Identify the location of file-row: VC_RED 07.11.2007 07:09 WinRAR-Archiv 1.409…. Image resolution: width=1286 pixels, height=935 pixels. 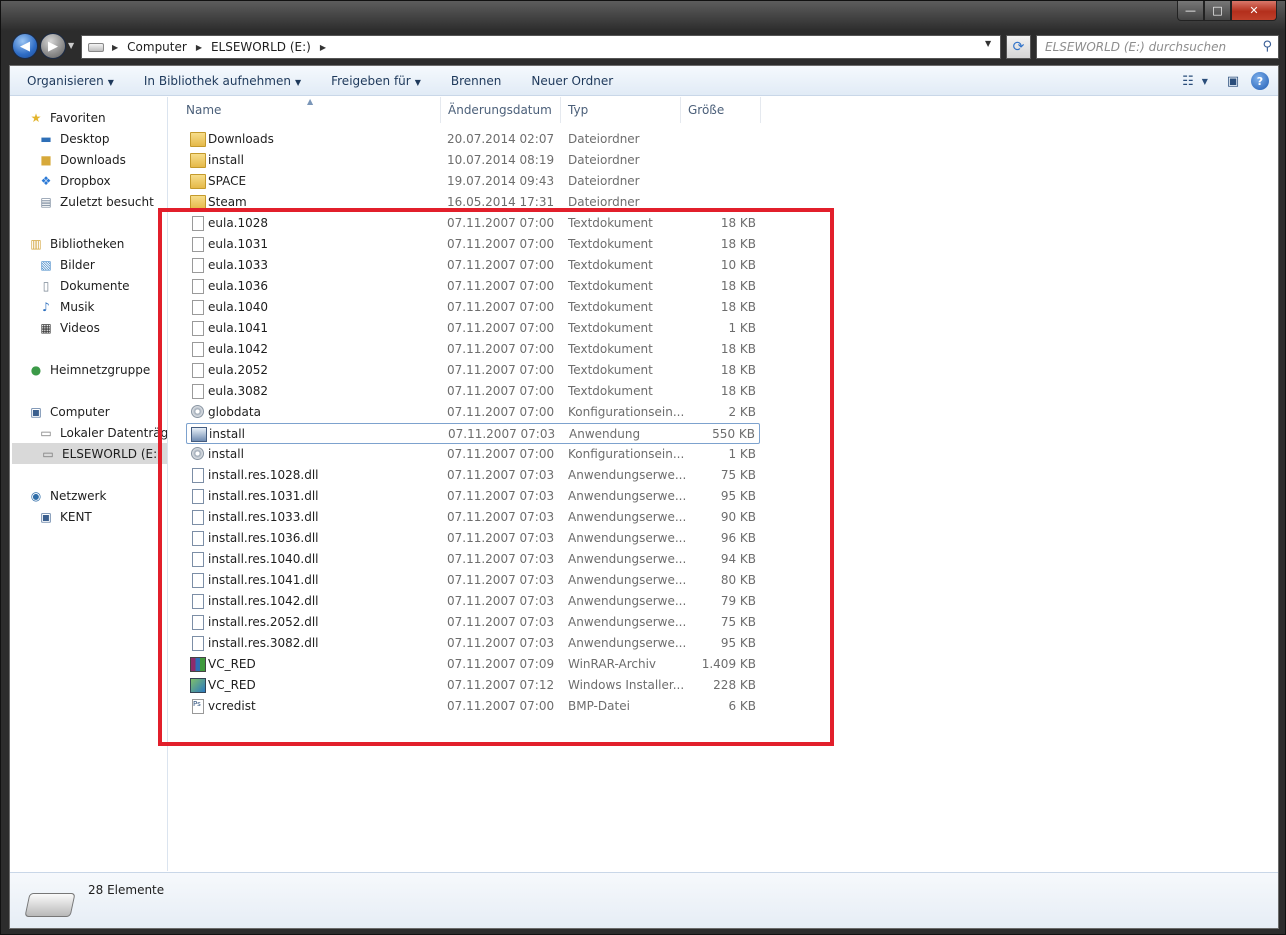
(473, 664).